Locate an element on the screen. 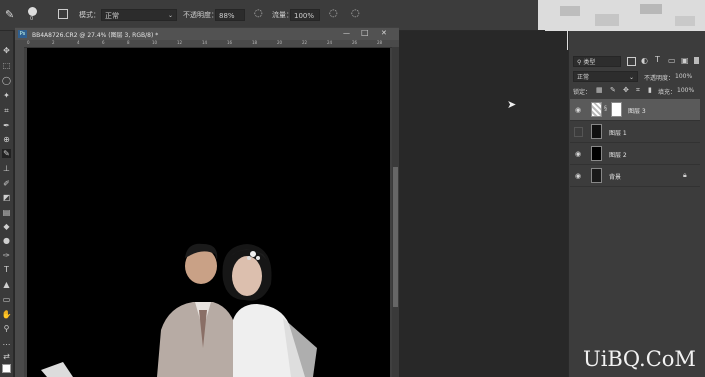 The height and width of the screenshot is (377, 705). document-title: BB4A8726.CR2 @ 27.4% (图层 3, RGB/8) * is located at coordinates (95, 35).